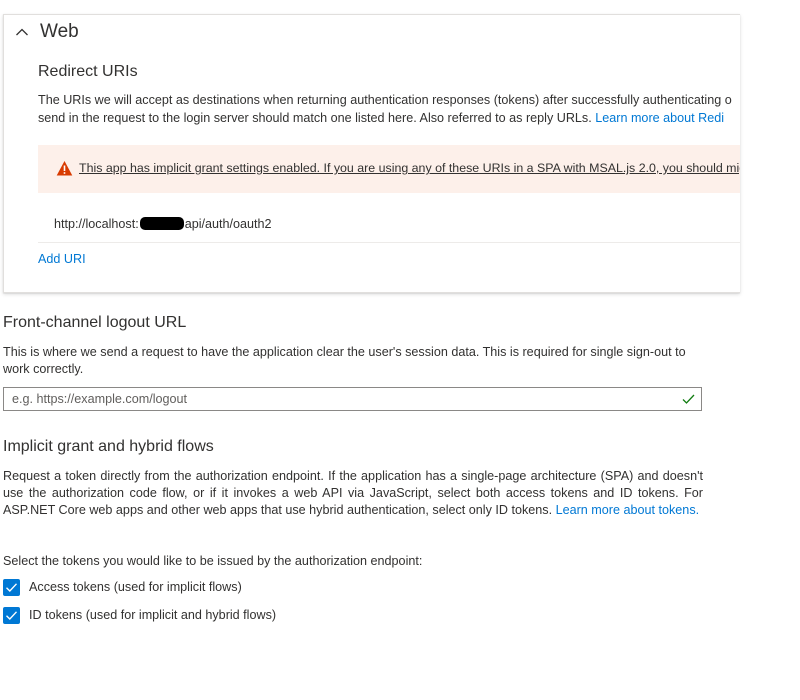  I want to click on card-title: Web, so click(59, 31).